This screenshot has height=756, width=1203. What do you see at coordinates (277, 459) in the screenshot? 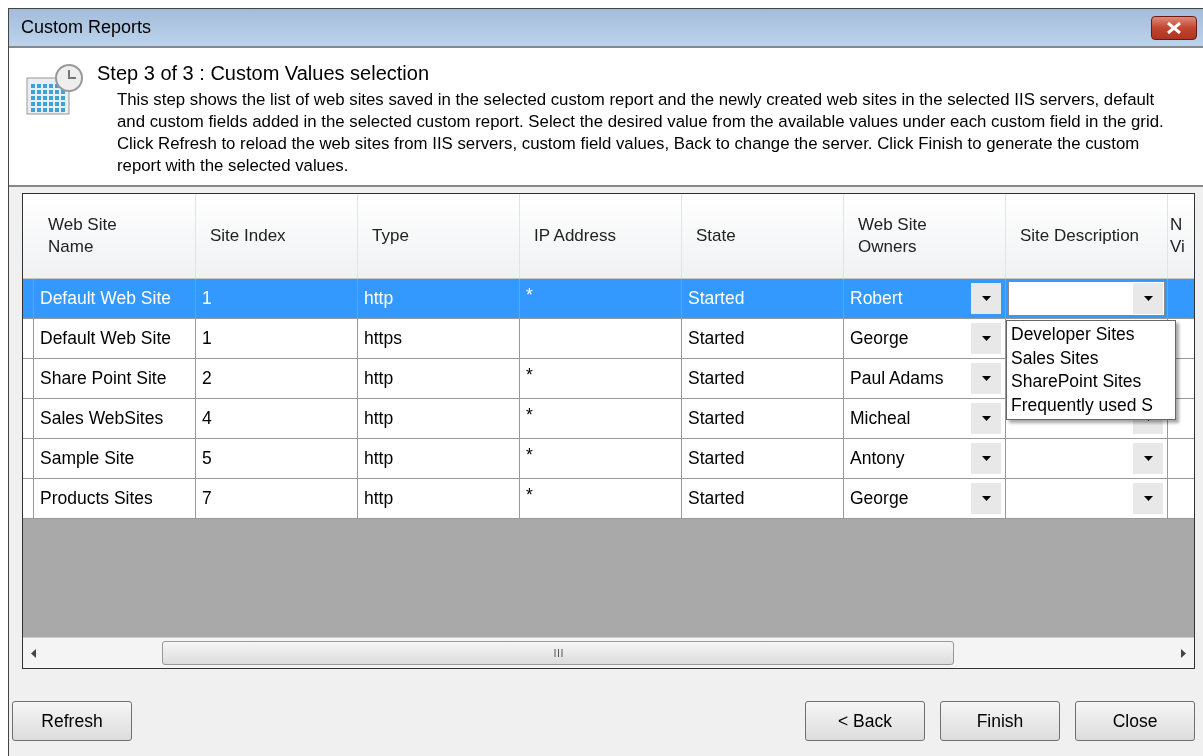
I see `table-cell: 5` at bounding box center [277, 459].